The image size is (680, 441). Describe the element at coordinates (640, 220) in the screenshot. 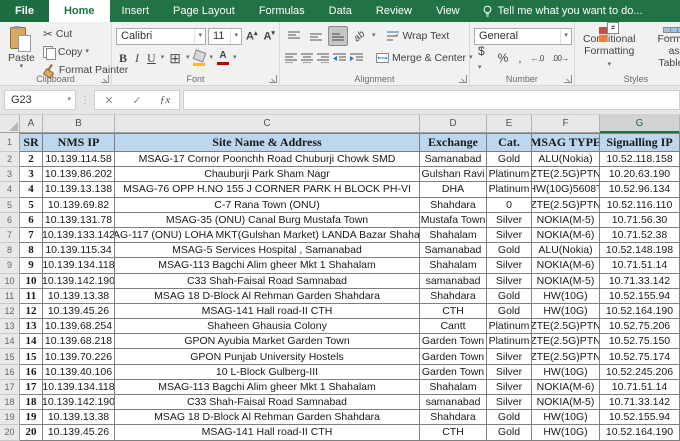

I see `cell-G6: 10.71.56.30` at that location.